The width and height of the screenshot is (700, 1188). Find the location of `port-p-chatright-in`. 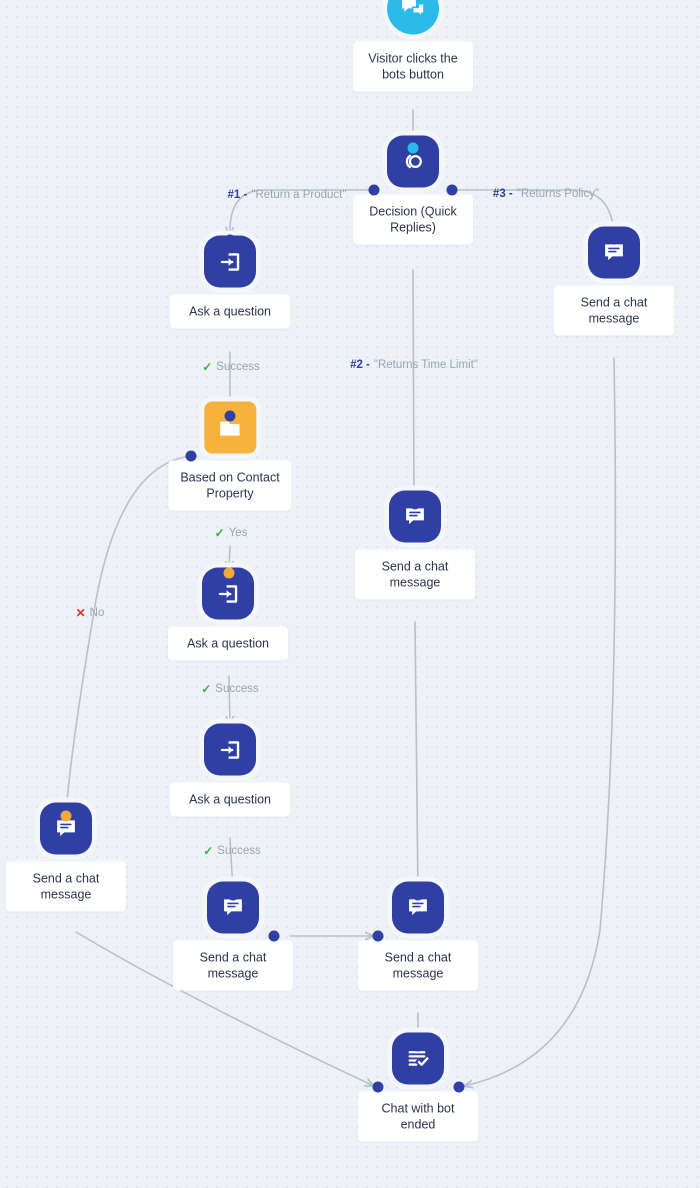

port-p-chatright-in is located at coordinates (614, 239).